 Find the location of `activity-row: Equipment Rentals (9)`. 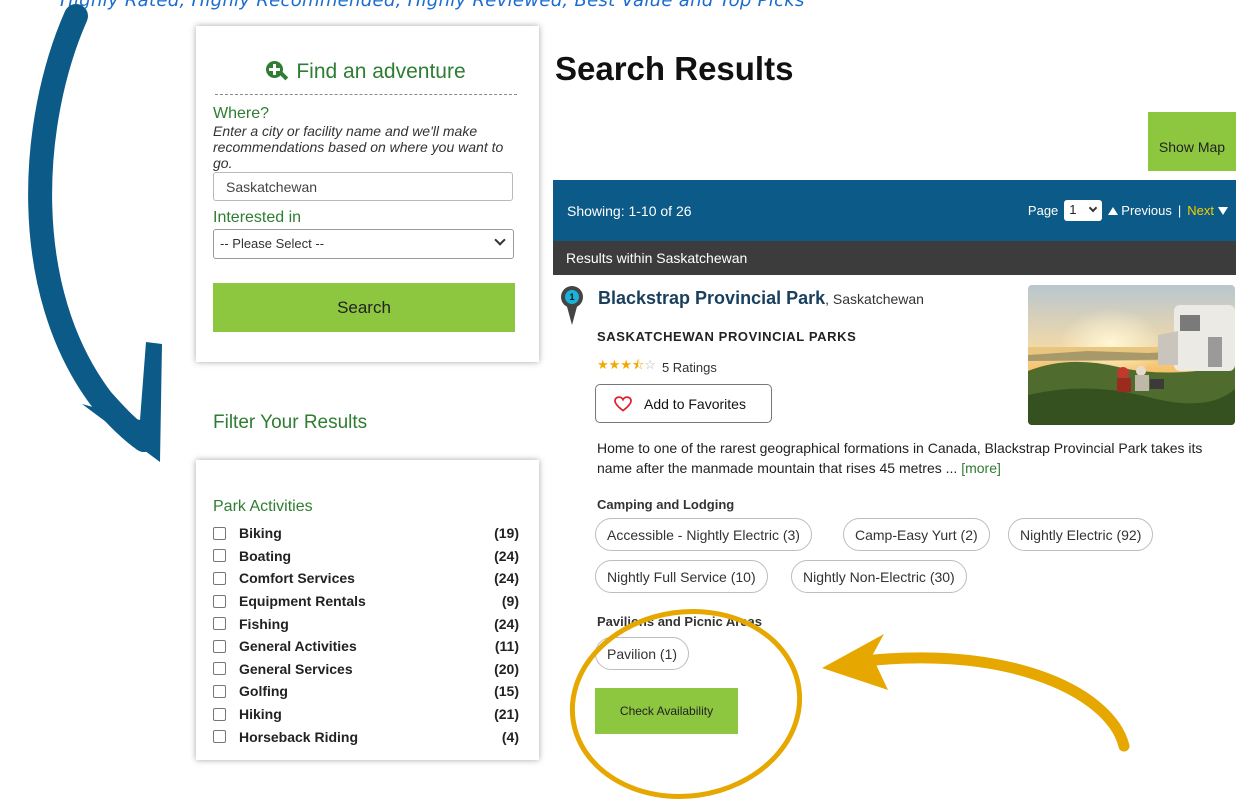

activity-row: Equipment Rentals (9) is located at coordinates (366, 601).